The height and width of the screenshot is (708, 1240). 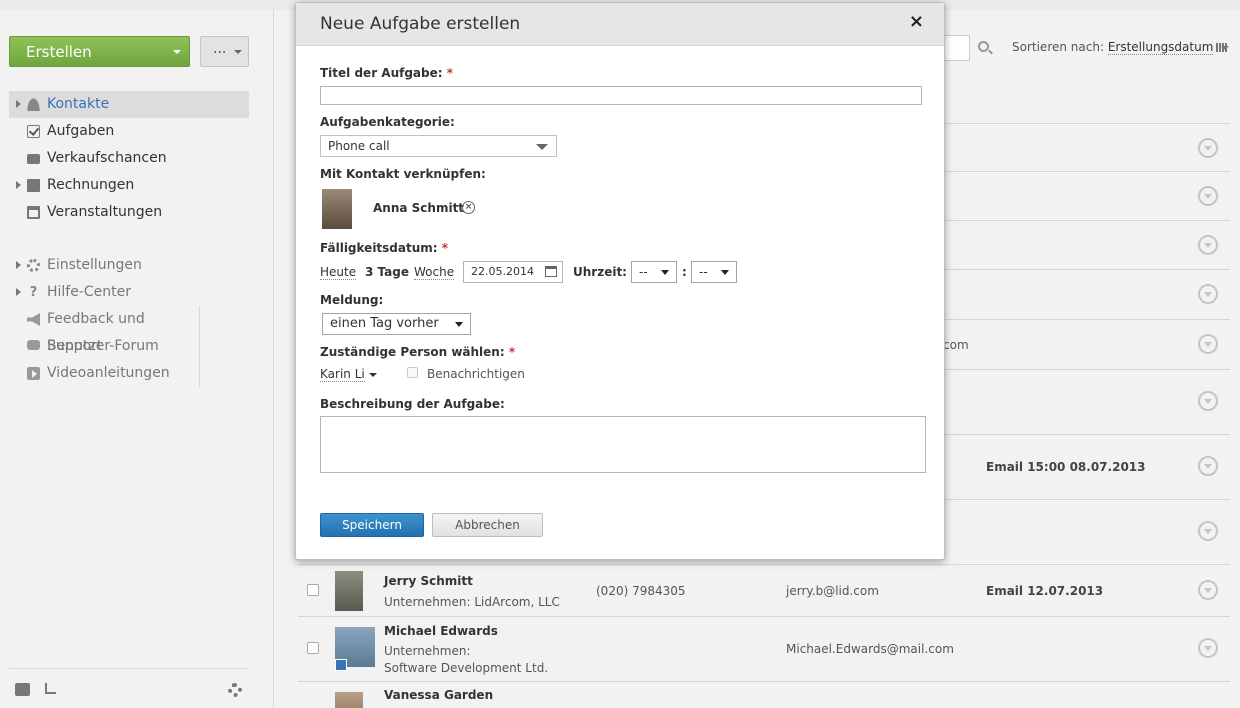 What do you see at coordinates (434, 272) in the screenshot?
I see `due-week-link: Woche` at bounding box center [434, 272].